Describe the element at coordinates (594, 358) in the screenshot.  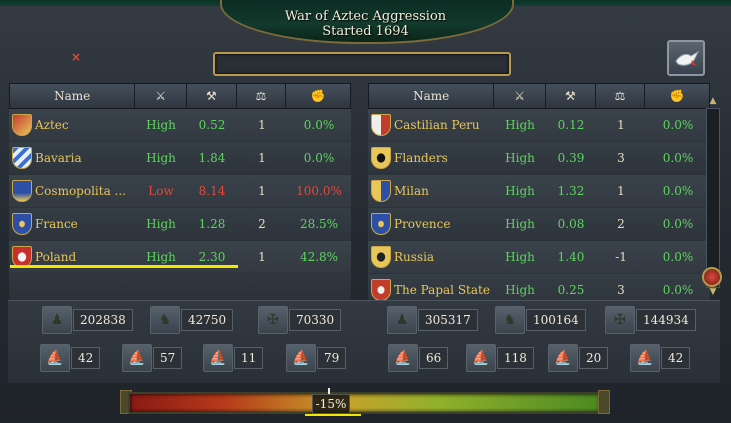
I see `unit-count: 20` at that location.